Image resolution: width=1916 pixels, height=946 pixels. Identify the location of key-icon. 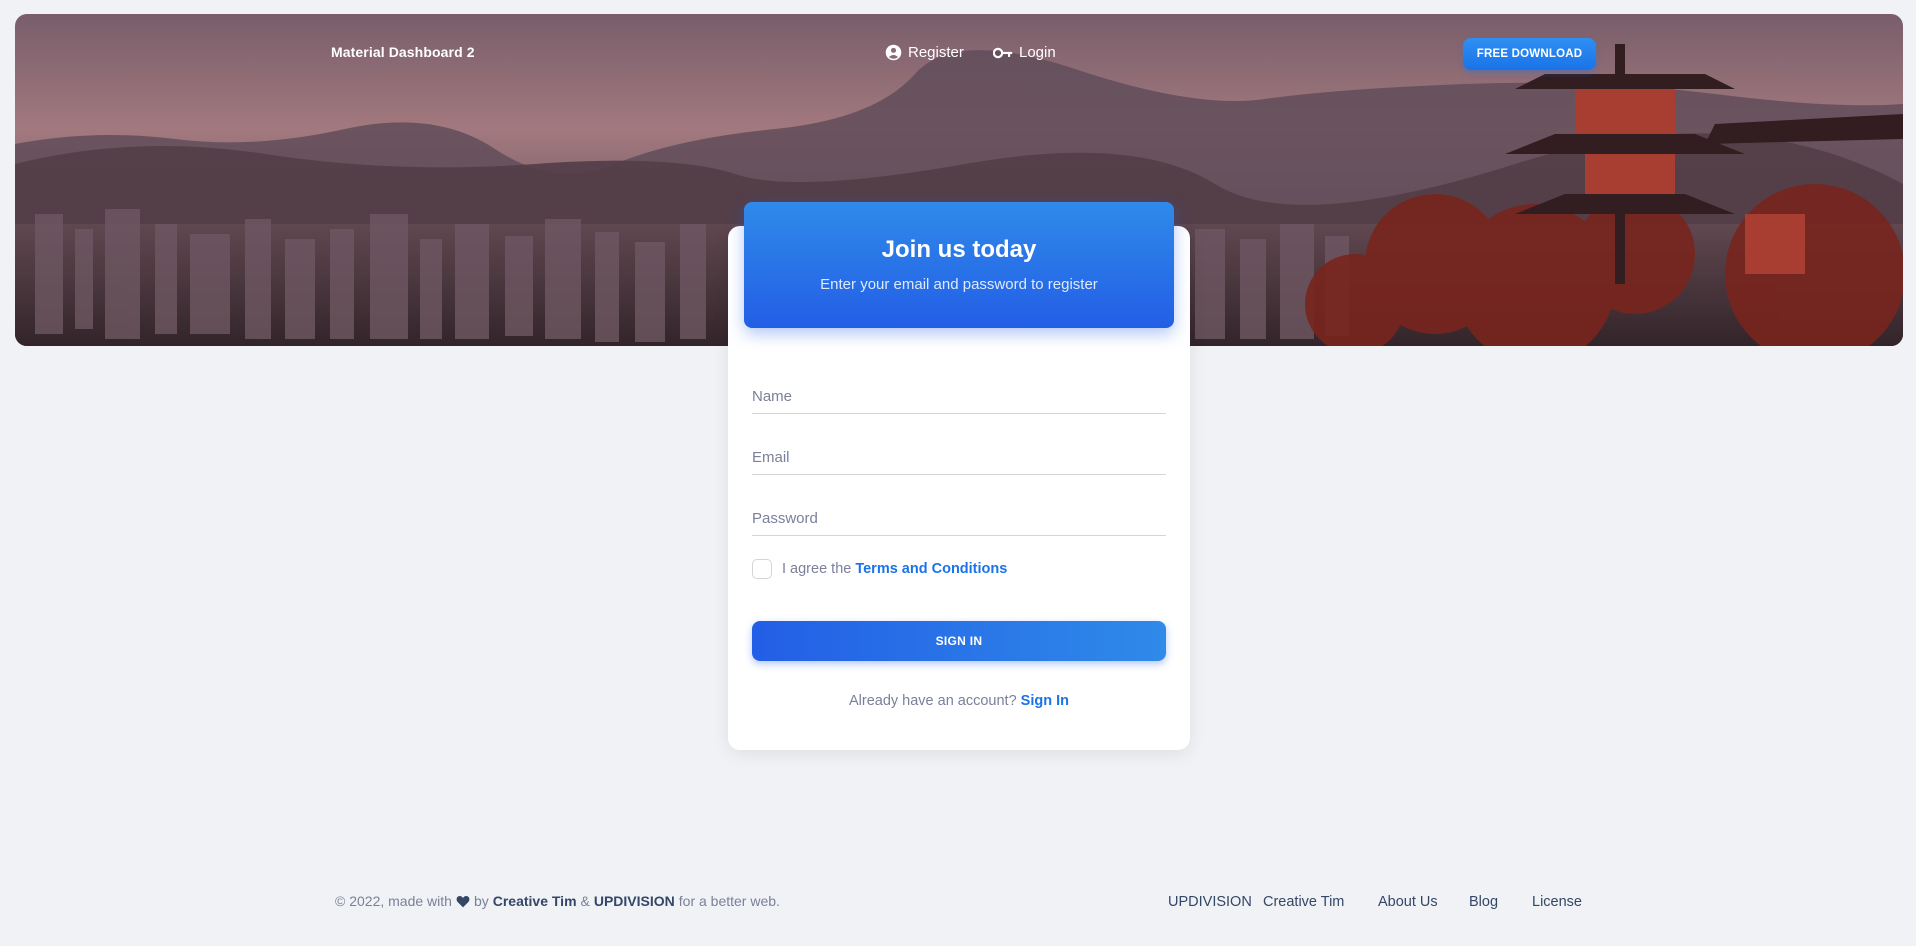
(1003, 52).